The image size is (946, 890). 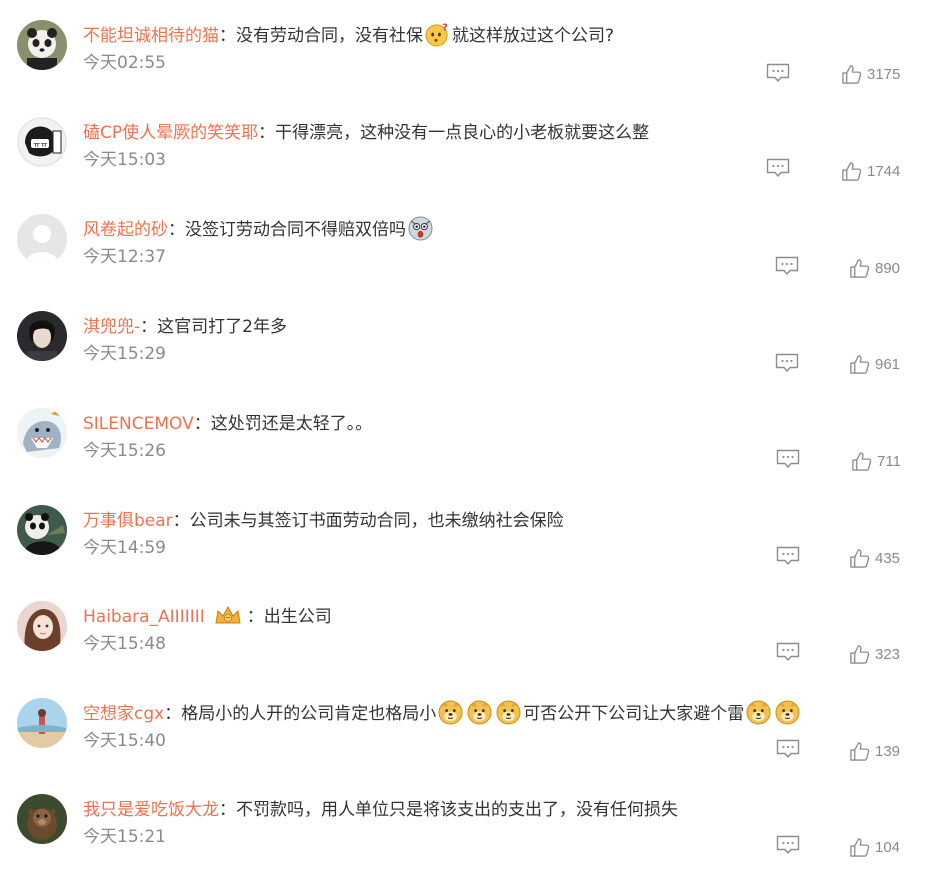 I want to click on username-link: 磕CP使人晕厥的笑笑耶, so click(x=170, y=133).